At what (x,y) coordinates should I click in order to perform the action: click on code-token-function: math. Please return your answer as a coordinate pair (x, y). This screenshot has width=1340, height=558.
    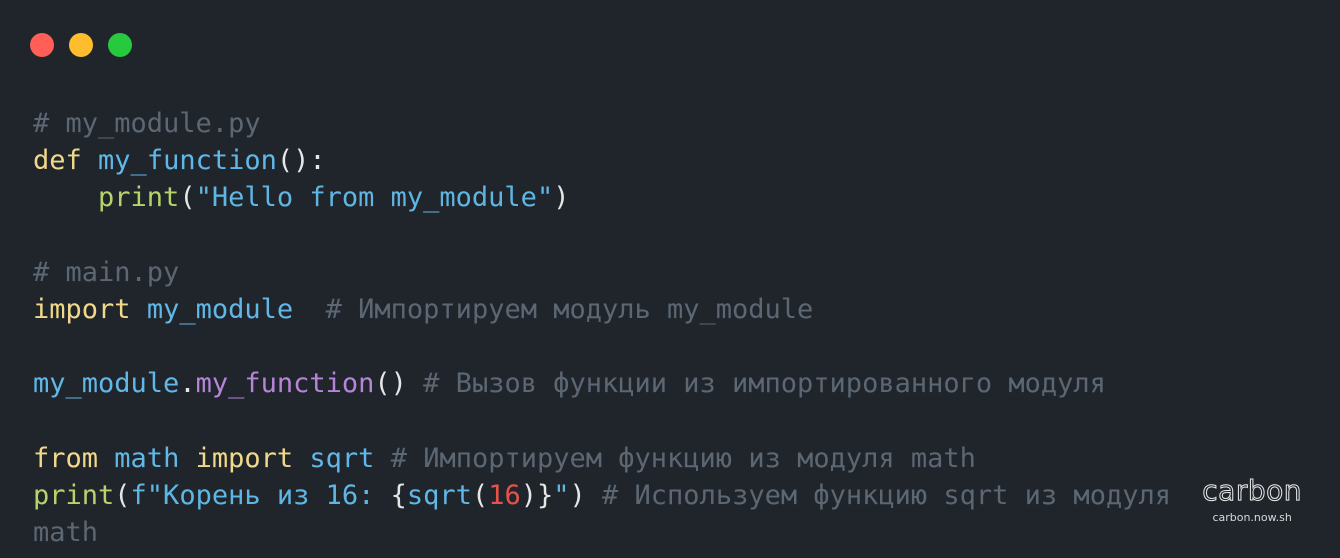
    Looking at the image, I should click on (147, 458).